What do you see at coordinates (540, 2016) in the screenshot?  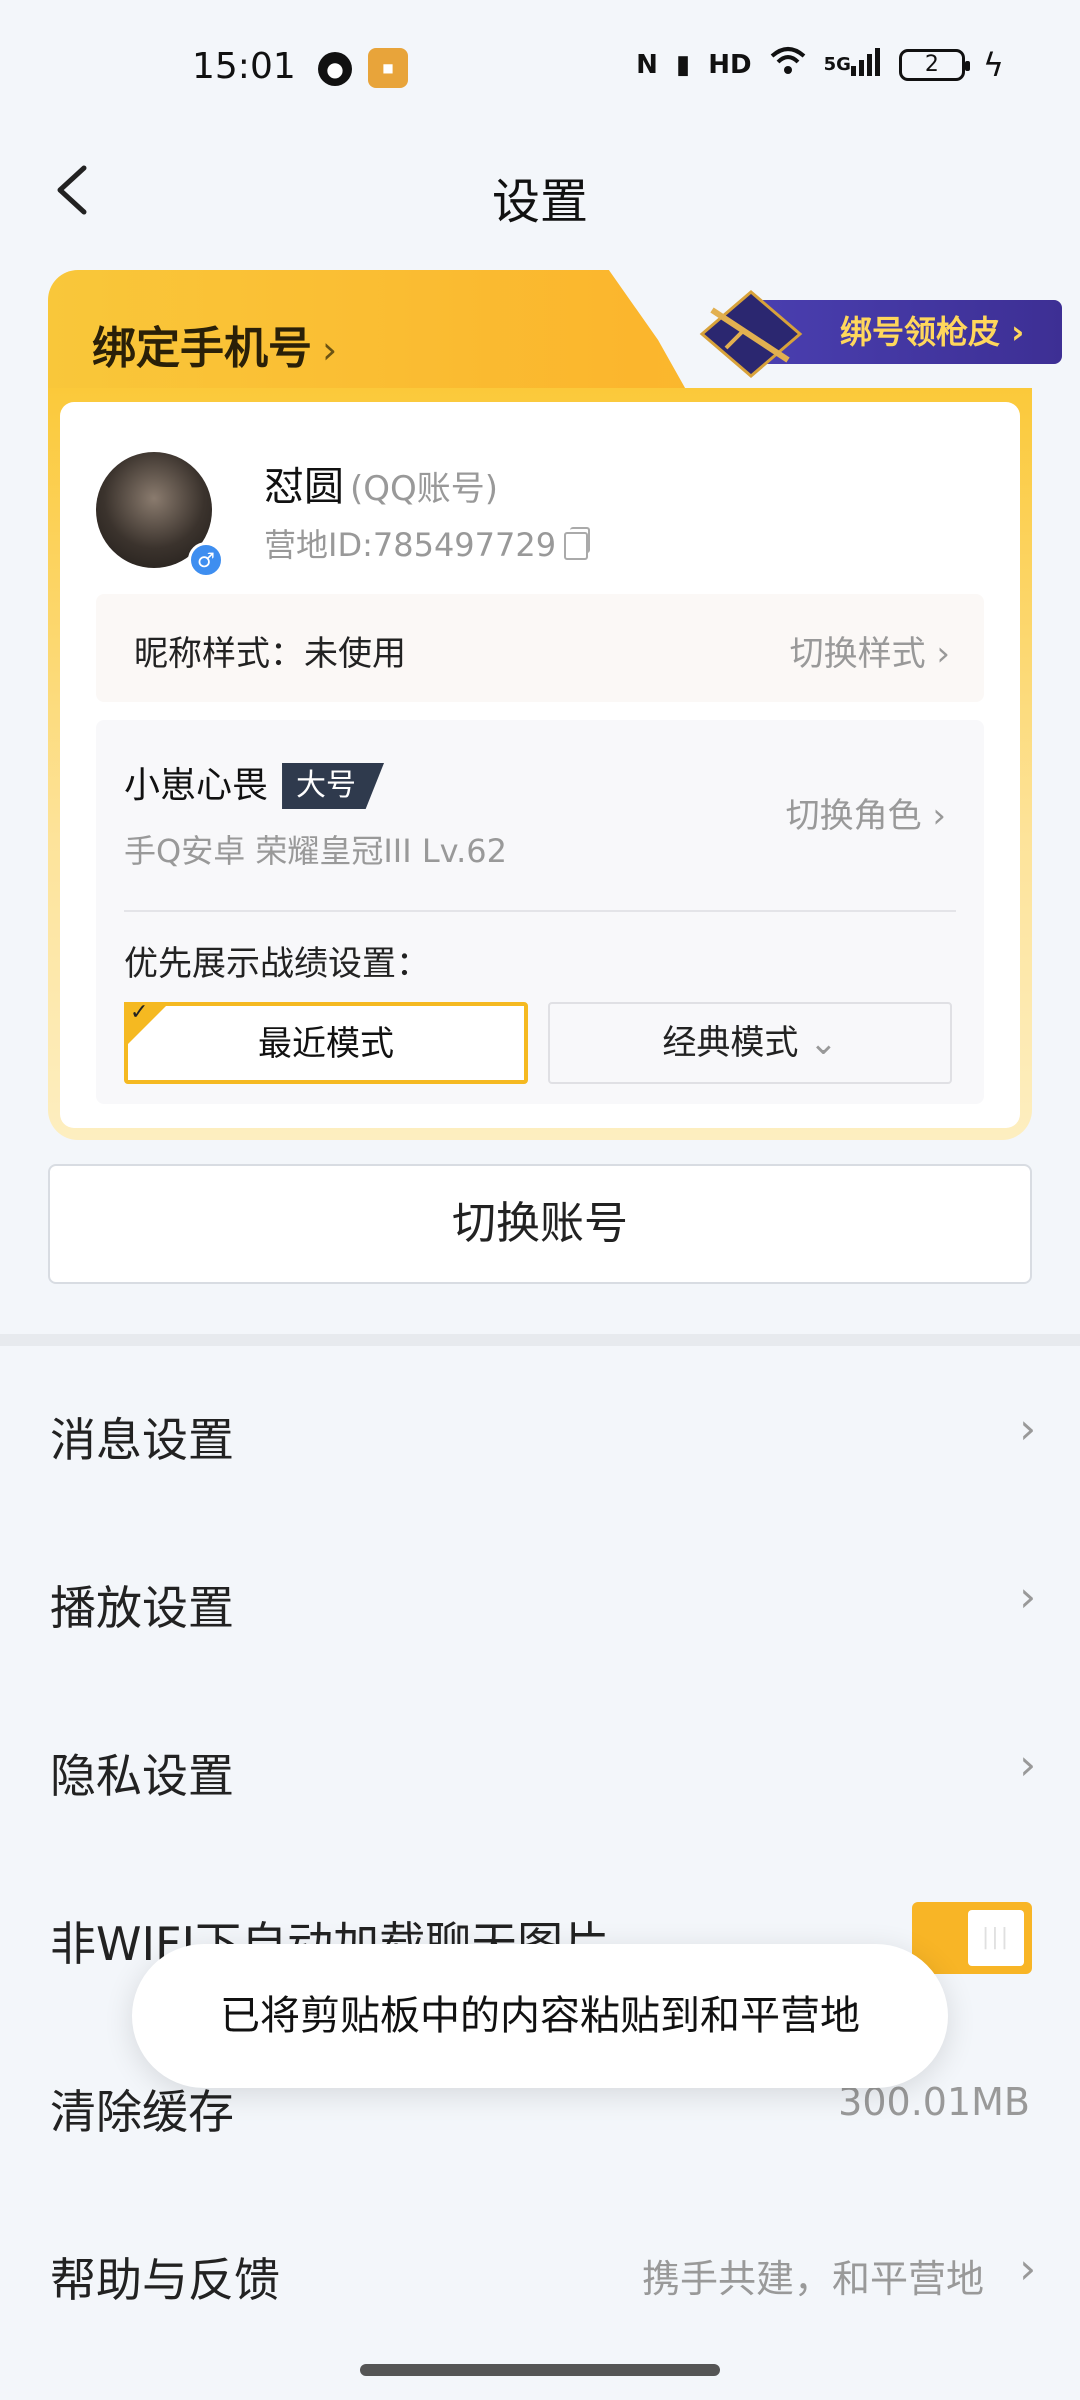 I see `clipboard-toast: 已将剪贴板中的内容粘贴到和平营地` at bounding box center [540, 2016].